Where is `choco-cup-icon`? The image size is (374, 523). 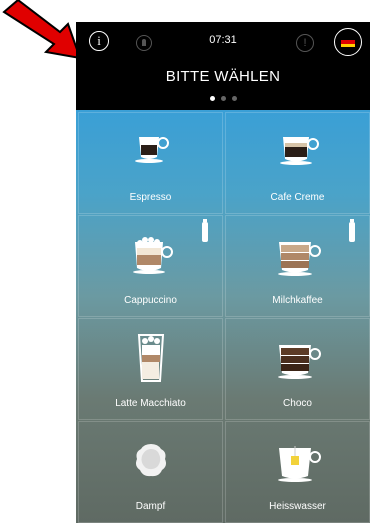 choco-cup-icon is located at coordinates (299, 362).